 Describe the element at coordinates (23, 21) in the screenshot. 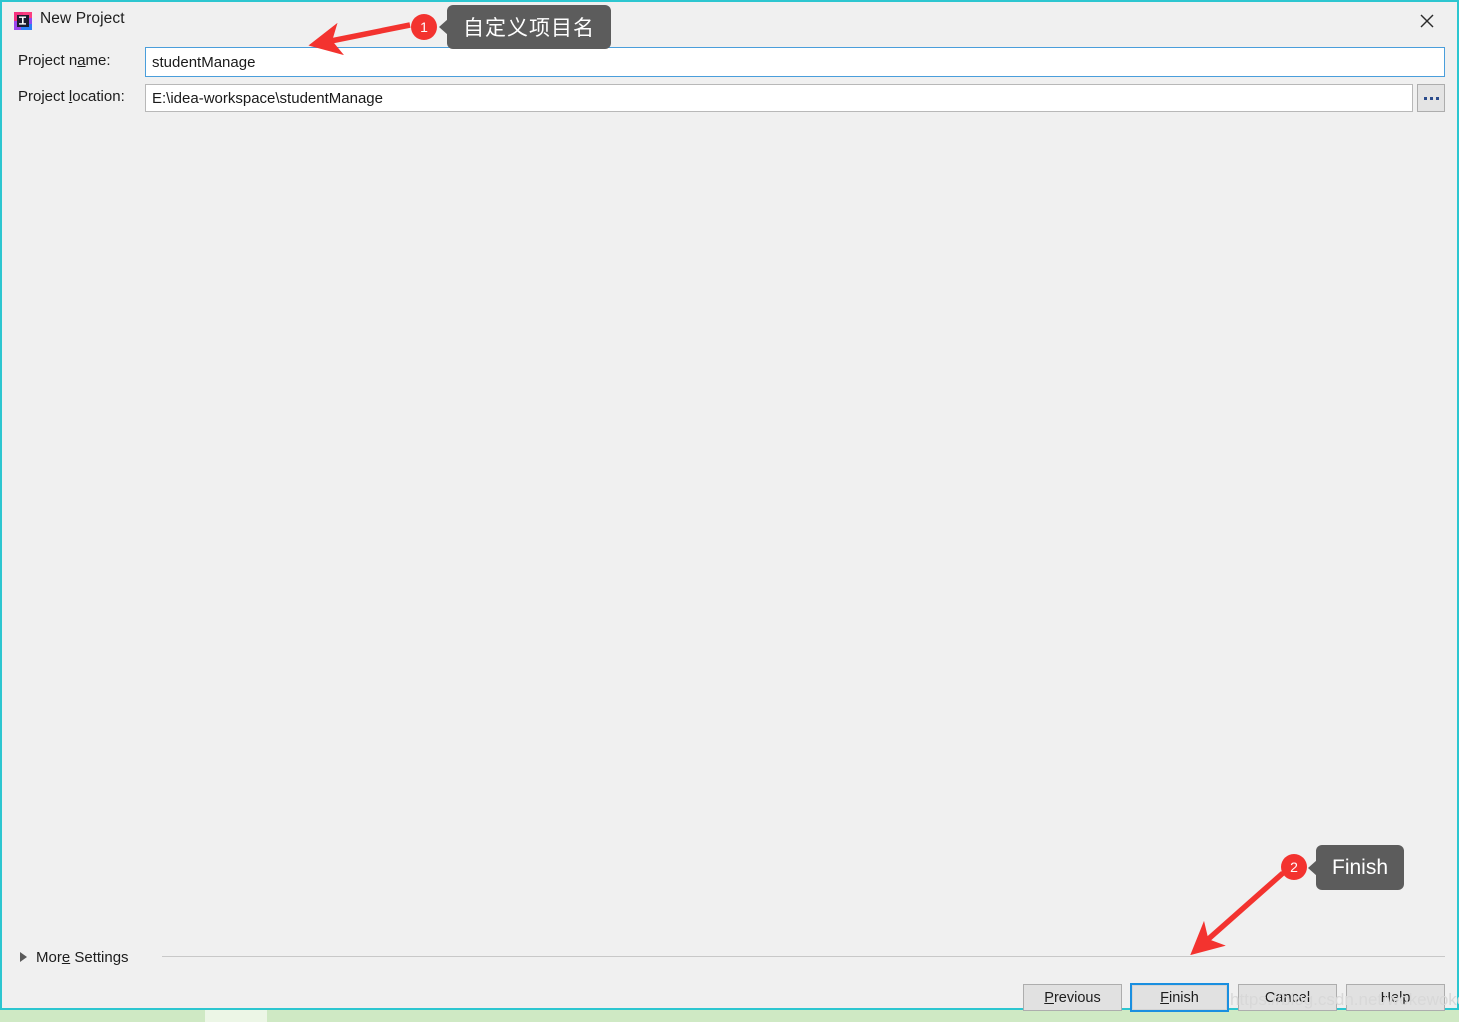

I see `intellij-idea-icon` at that location.